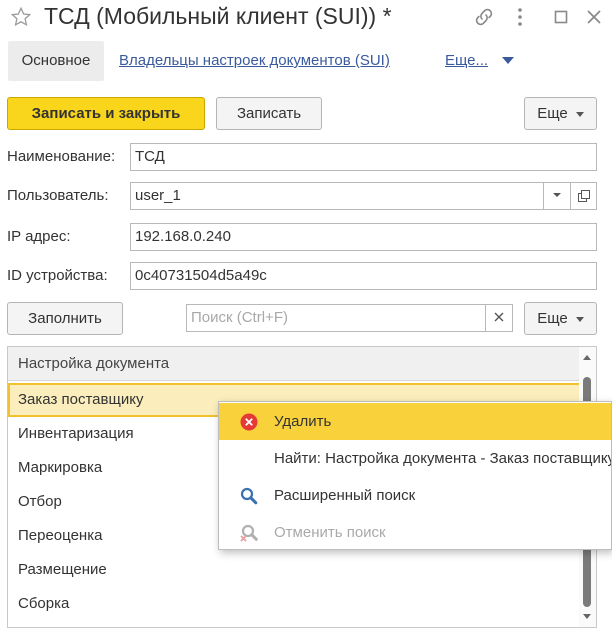 This screenshot has height=636, width=612. What do you see at coordinates (294, 604) in the screenshot?
I see `table-row: Сборка` at bounding box center [294, 604].